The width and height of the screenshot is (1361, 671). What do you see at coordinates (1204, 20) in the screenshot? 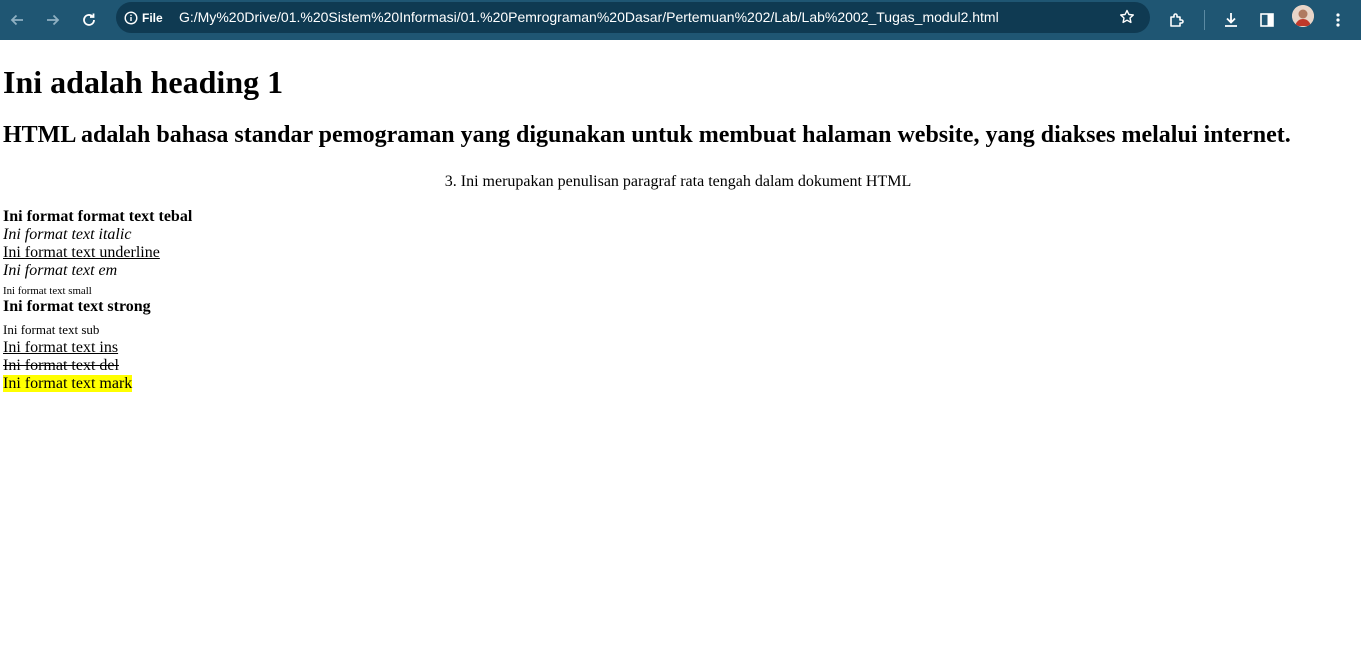
I see `toolbar-divider` at bounding box center [1204, 20].